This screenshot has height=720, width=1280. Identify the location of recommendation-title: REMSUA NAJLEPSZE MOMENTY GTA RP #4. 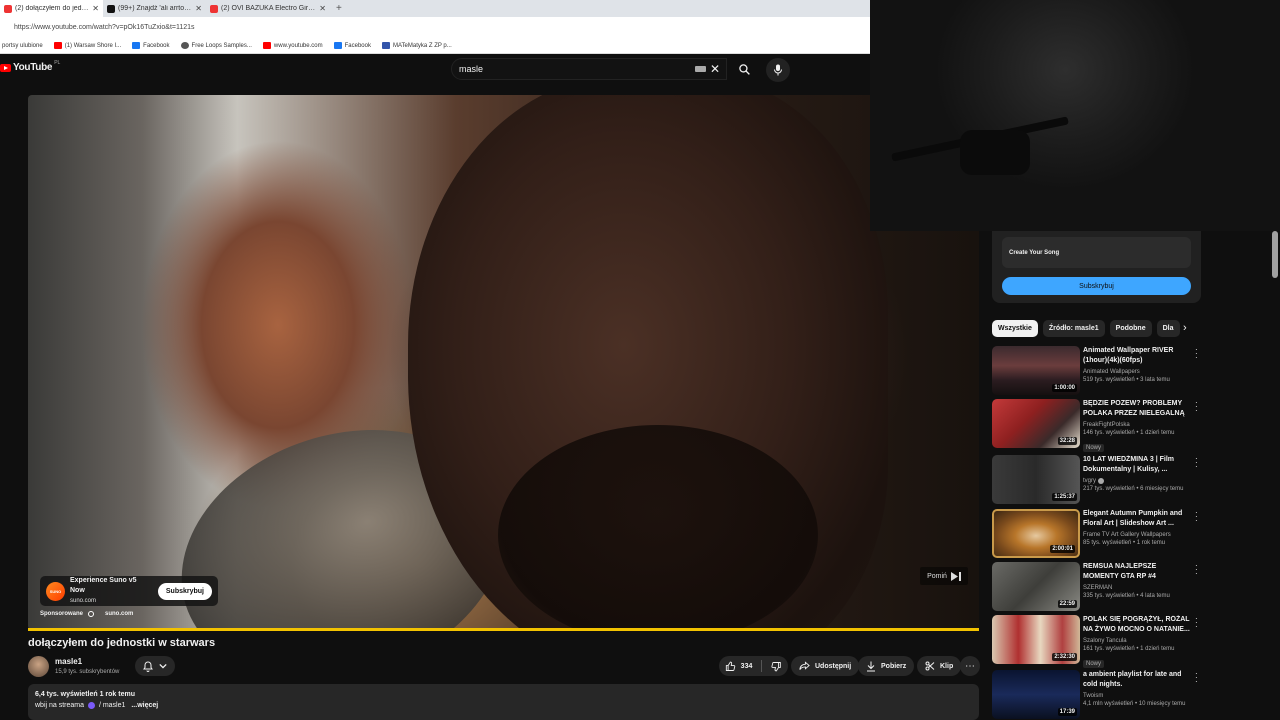
(1136, 572).